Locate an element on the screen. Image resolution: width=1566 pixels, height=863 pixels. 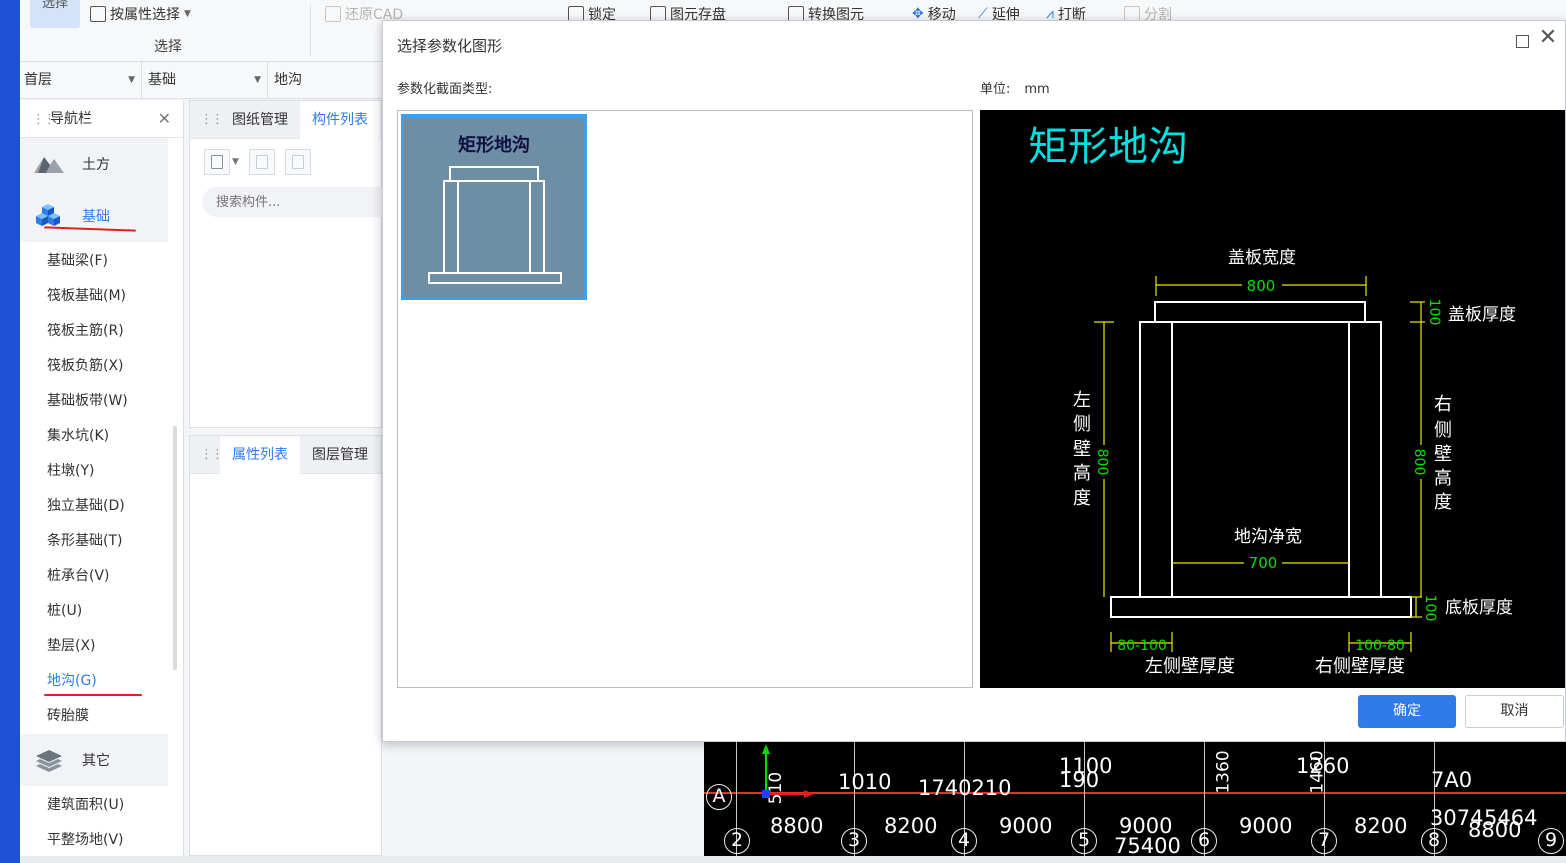
section-type-rect-trench: 矩形地沟 is located at coordinates (494, 207).